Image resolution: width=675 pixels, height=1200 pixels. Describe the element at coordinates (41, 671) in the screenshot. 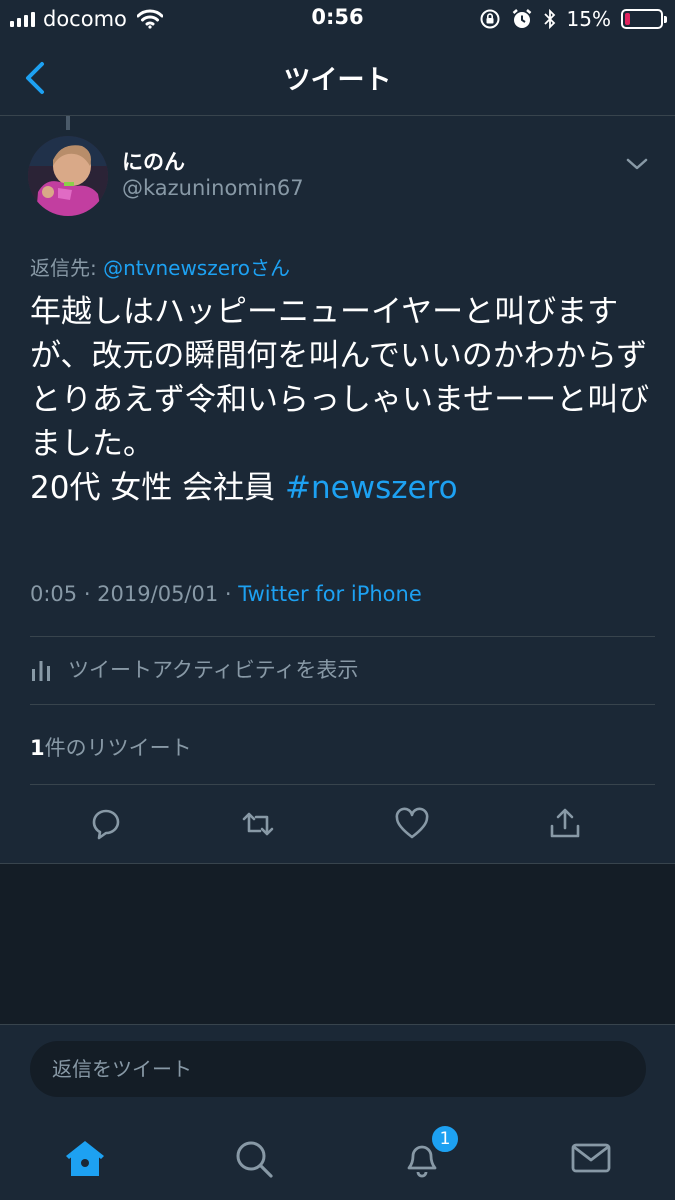

I see `bar-chart-icon` at that location.